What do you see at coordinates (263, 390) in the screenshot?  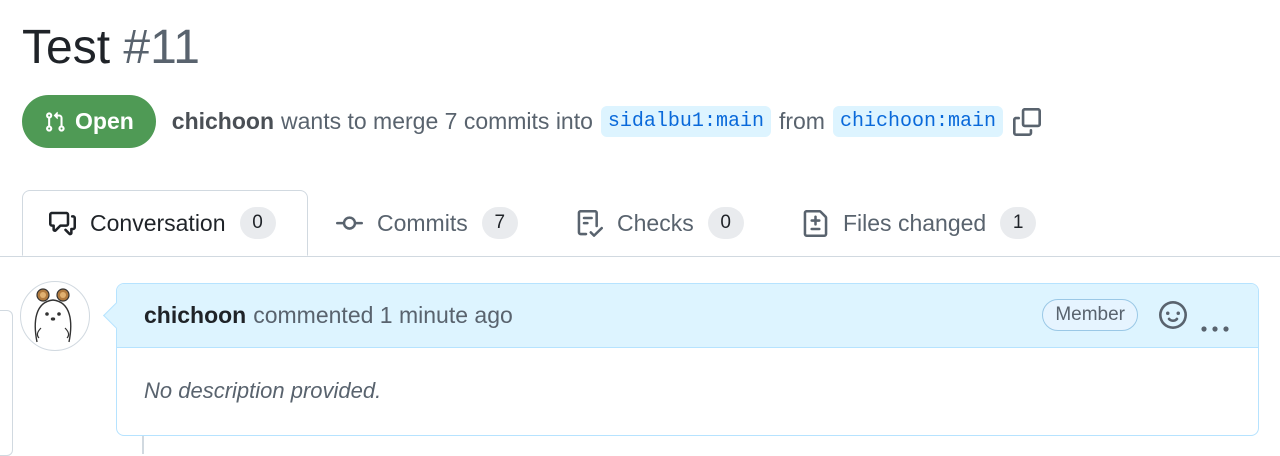 I see `comment-body: No description provided.` at bounding box center [263, 390].